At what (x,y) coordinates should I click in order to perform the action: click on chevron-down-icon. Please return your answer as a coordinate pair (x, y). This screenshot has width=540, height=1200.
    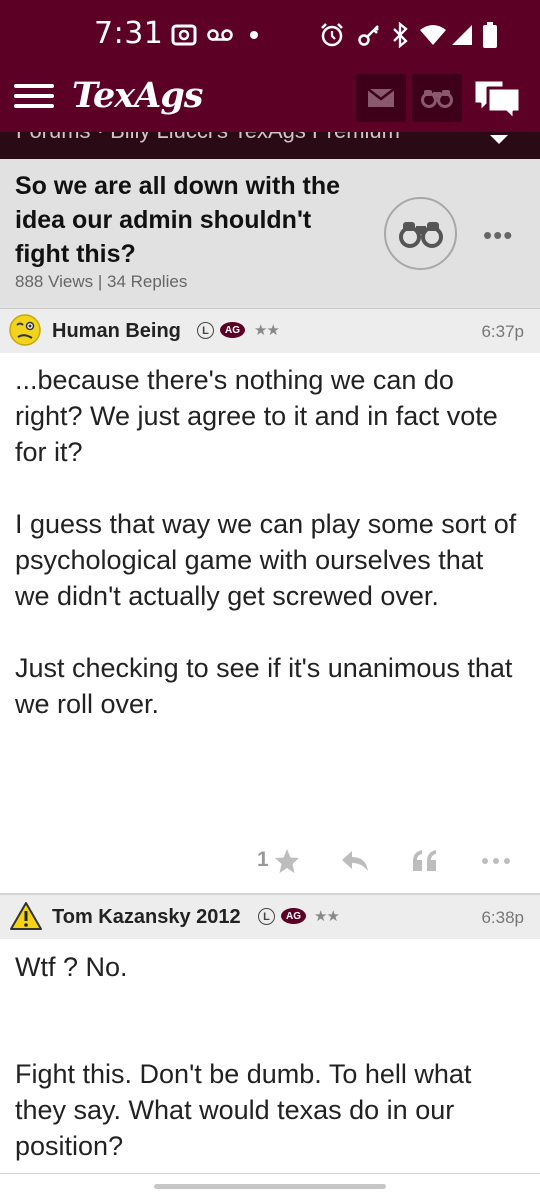
    Looking at the image, I should click on (499, 139).